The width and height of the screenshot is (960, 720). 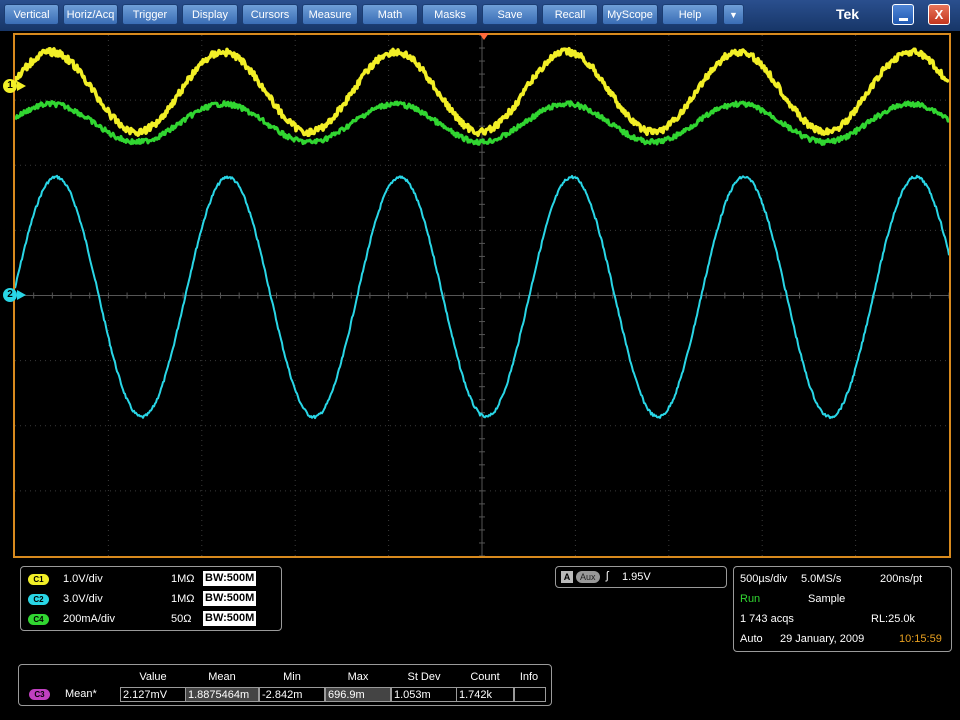 What do you see at coordinates (636, 577) in the screenshot?
I see `trigger-level: 1.95V` at bounding box center [636, 577].